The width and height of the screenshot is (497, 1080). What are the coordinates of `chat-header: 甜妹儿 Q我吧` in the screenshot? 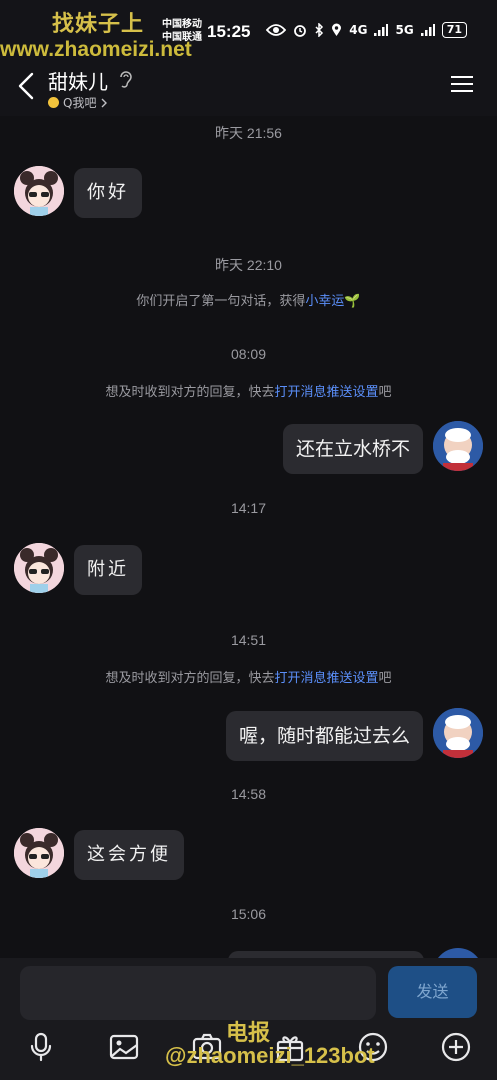 It's located at (248, 90).